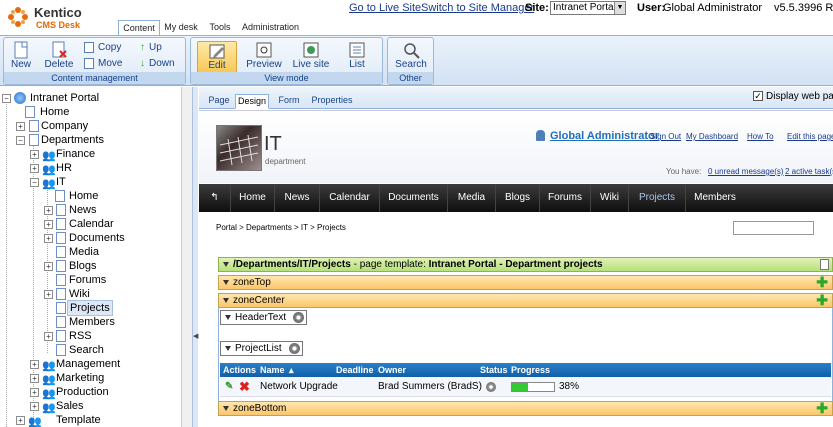 The width and height of the screenshot is (833, 427). Describe the element at coordinates (385, 8) in the screenshot. I see `go-to-live-site-link: Go to Live Site` at that location.